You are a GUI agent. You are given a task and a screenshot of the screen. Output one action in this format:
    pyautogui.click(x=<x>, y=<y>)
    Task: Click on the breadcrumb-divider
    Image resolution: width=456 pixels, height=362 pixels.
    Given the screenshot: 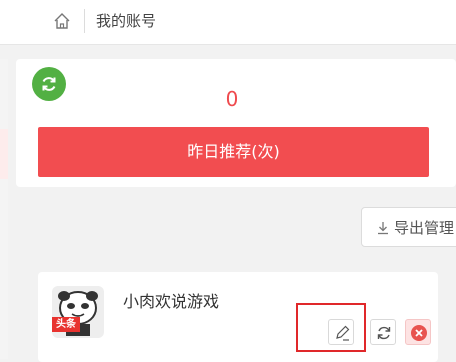 What is the action you would take?
    pyautogui.click(x=84, y=21)
    